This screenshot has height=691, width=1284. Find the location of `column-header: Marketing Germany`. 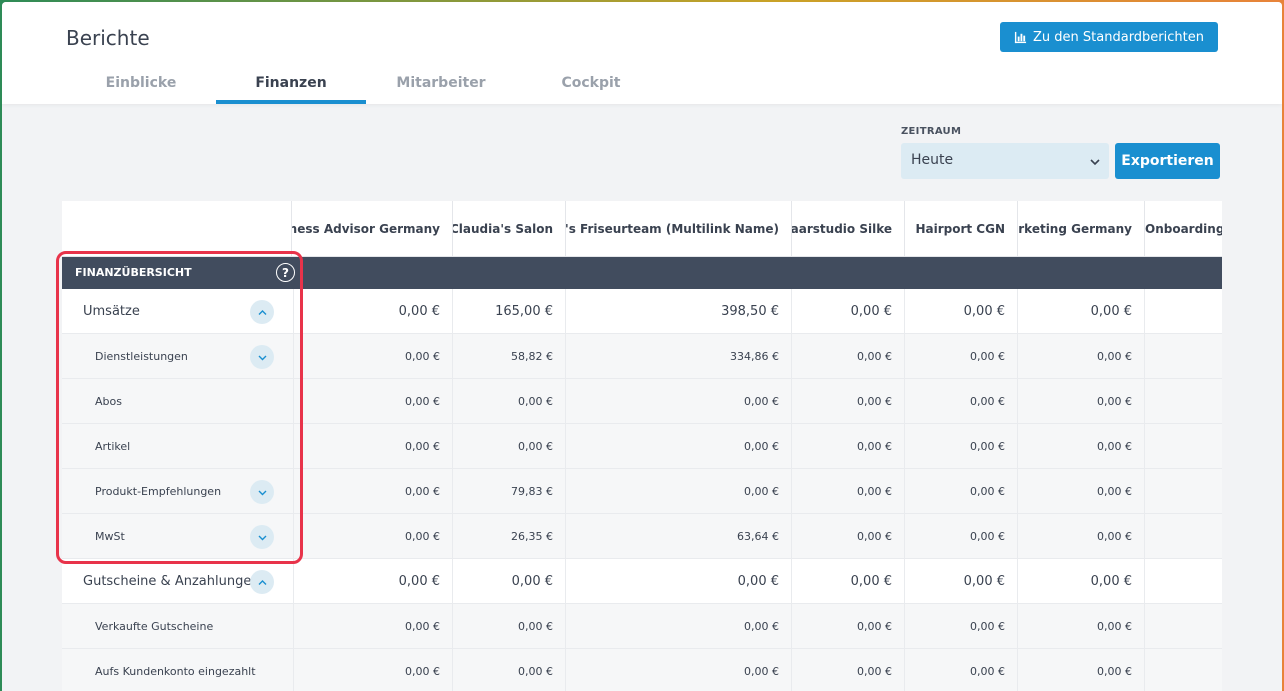

column-header: Marketing Germany is located at coordinates (1080, 229).